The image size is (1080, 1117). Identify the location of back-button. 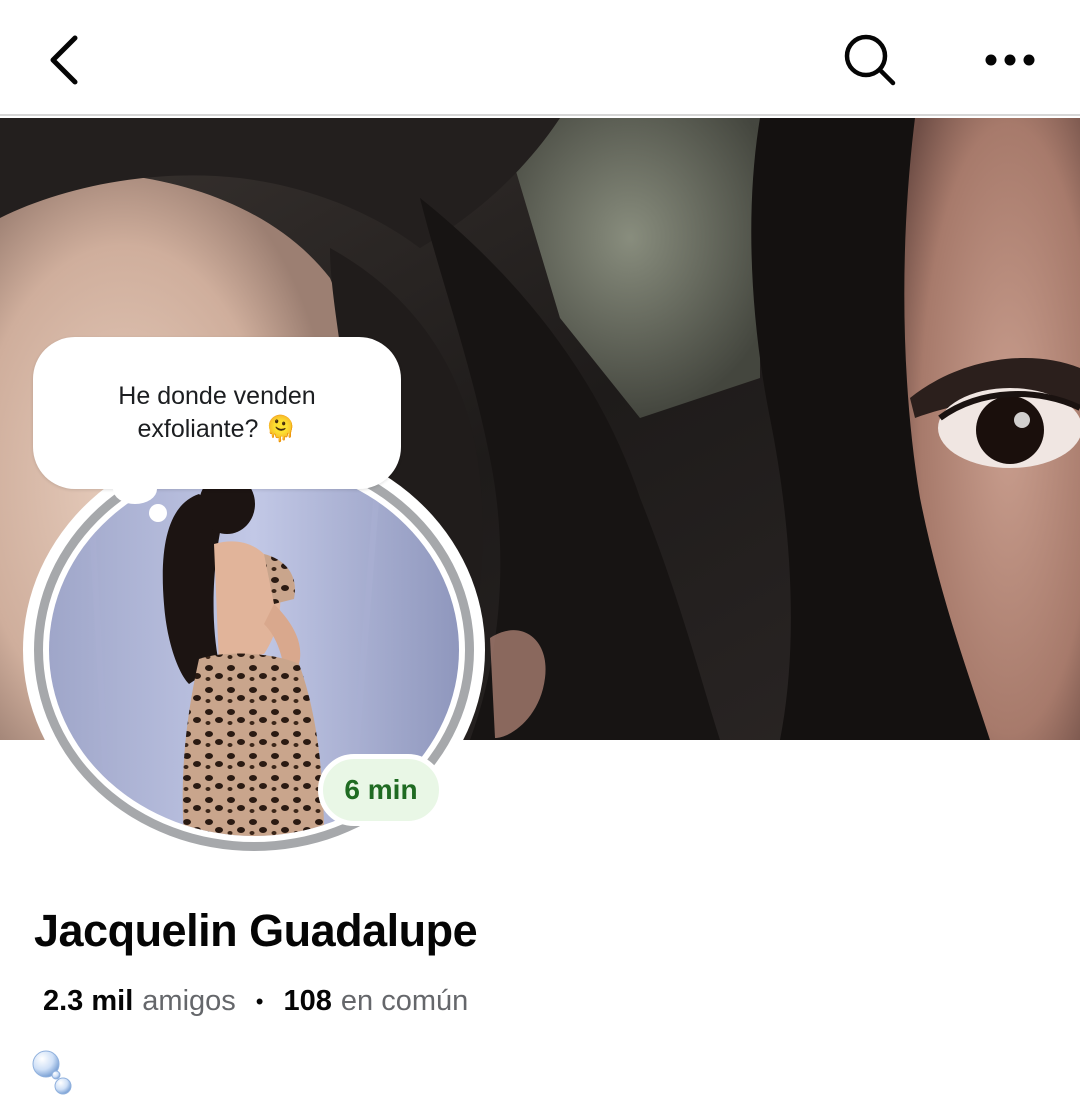
(65, 60).